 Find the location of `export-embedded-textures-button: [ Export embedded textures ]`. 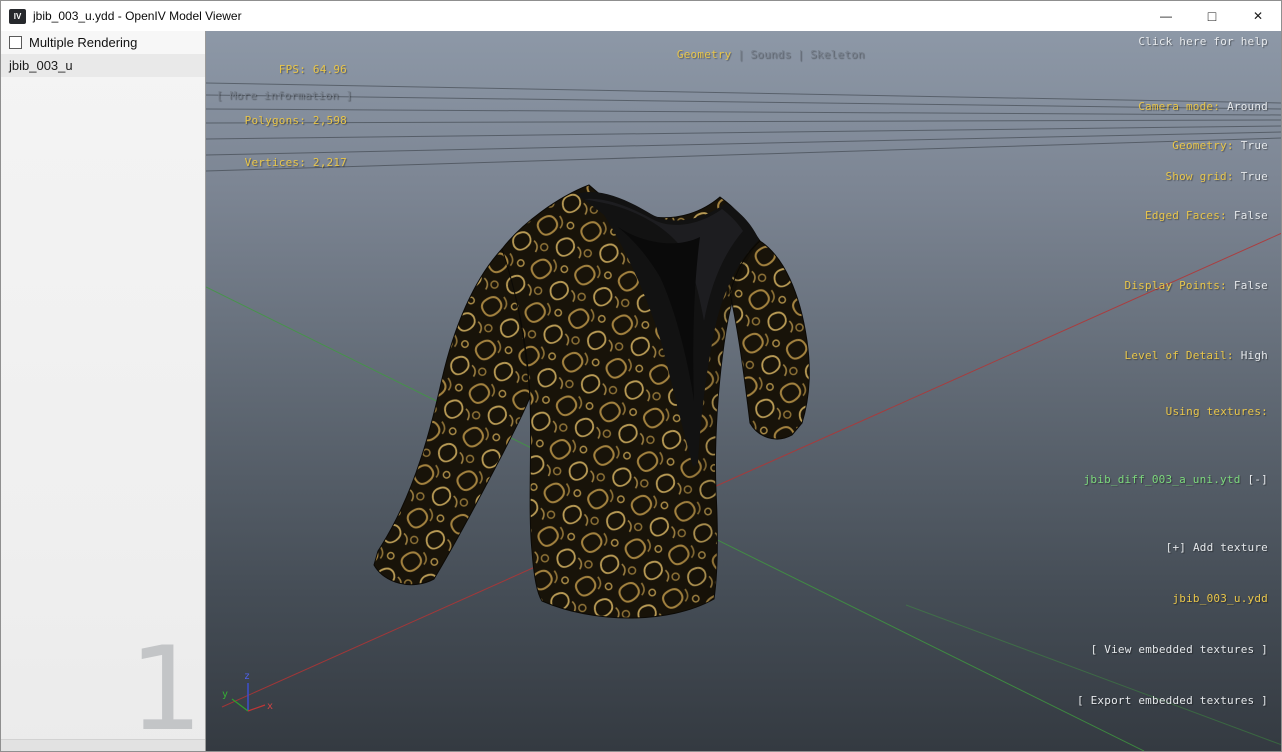

export-embedded-textures-button: [ Export embedded textures ] is located at coordinates (1141, 700).